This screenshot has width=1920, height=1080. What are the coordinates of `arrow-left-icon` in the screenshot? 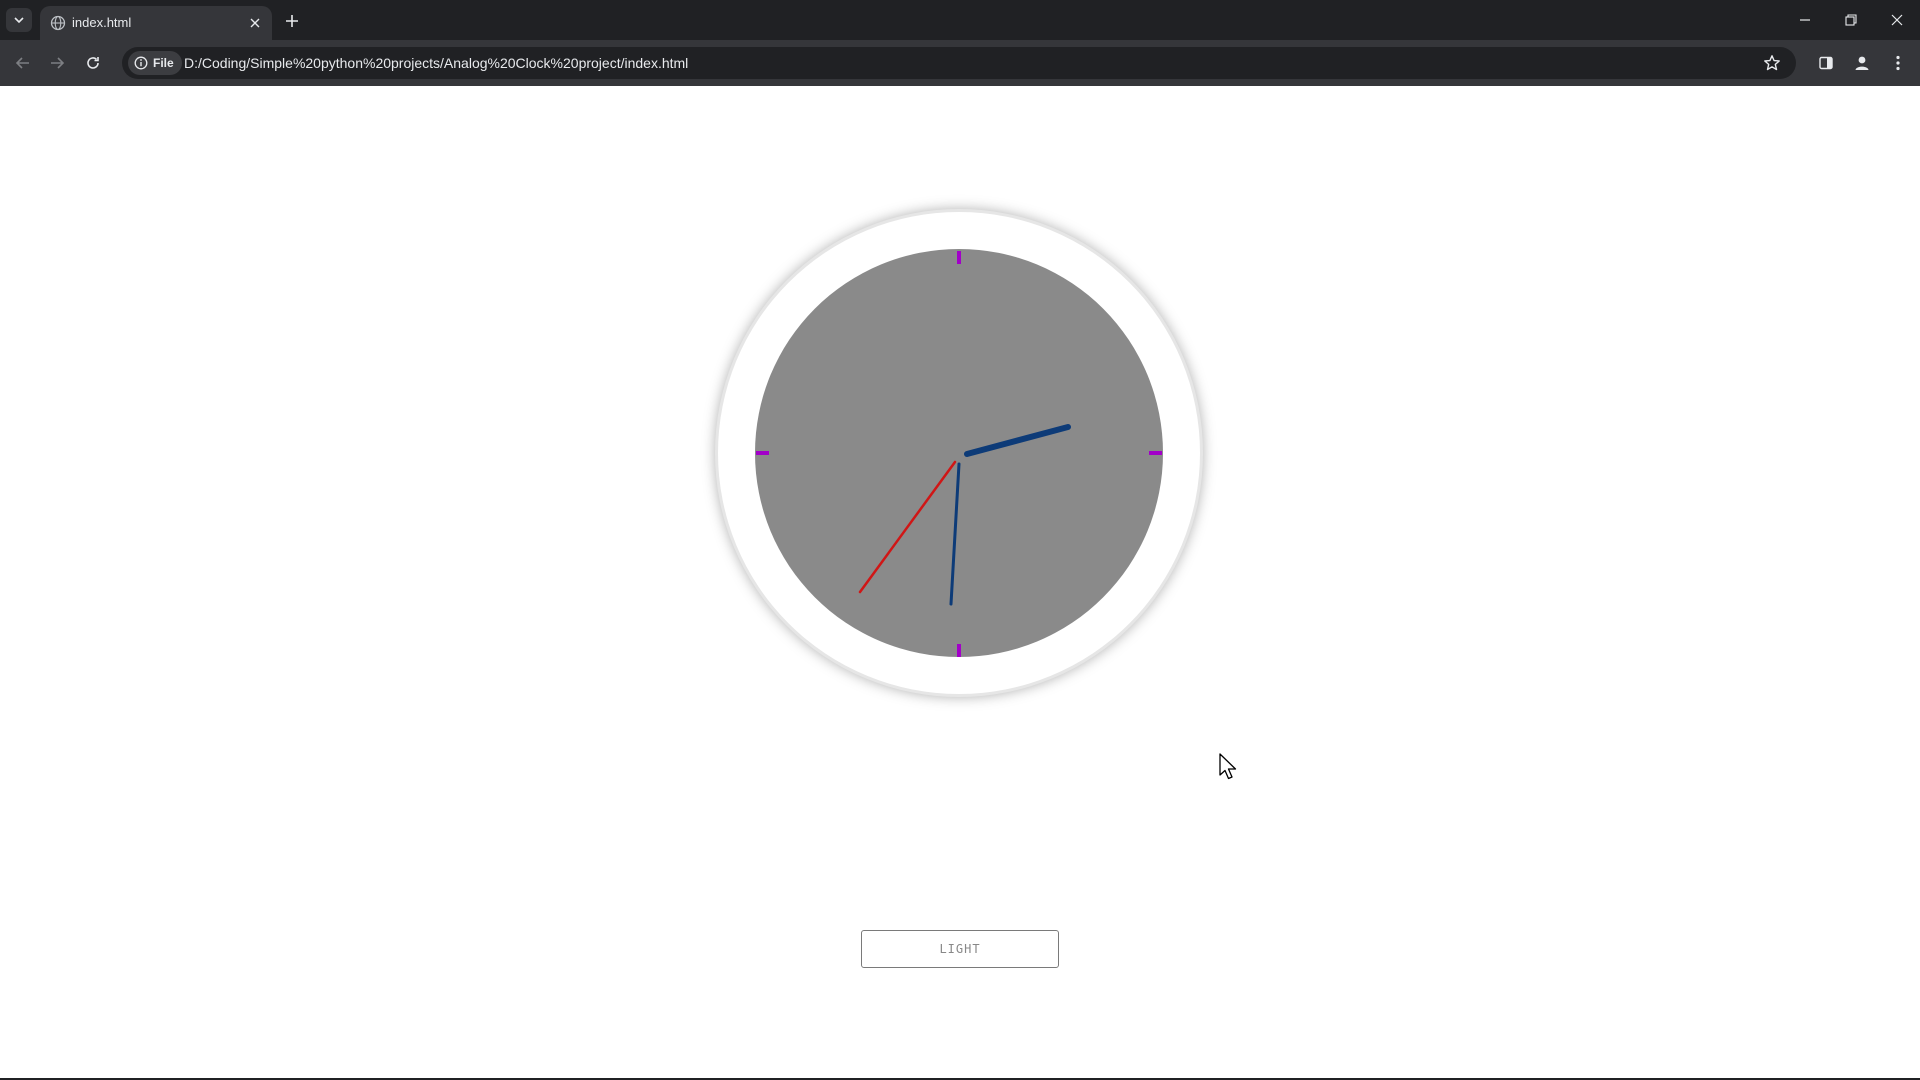 It's located at (22, 63).